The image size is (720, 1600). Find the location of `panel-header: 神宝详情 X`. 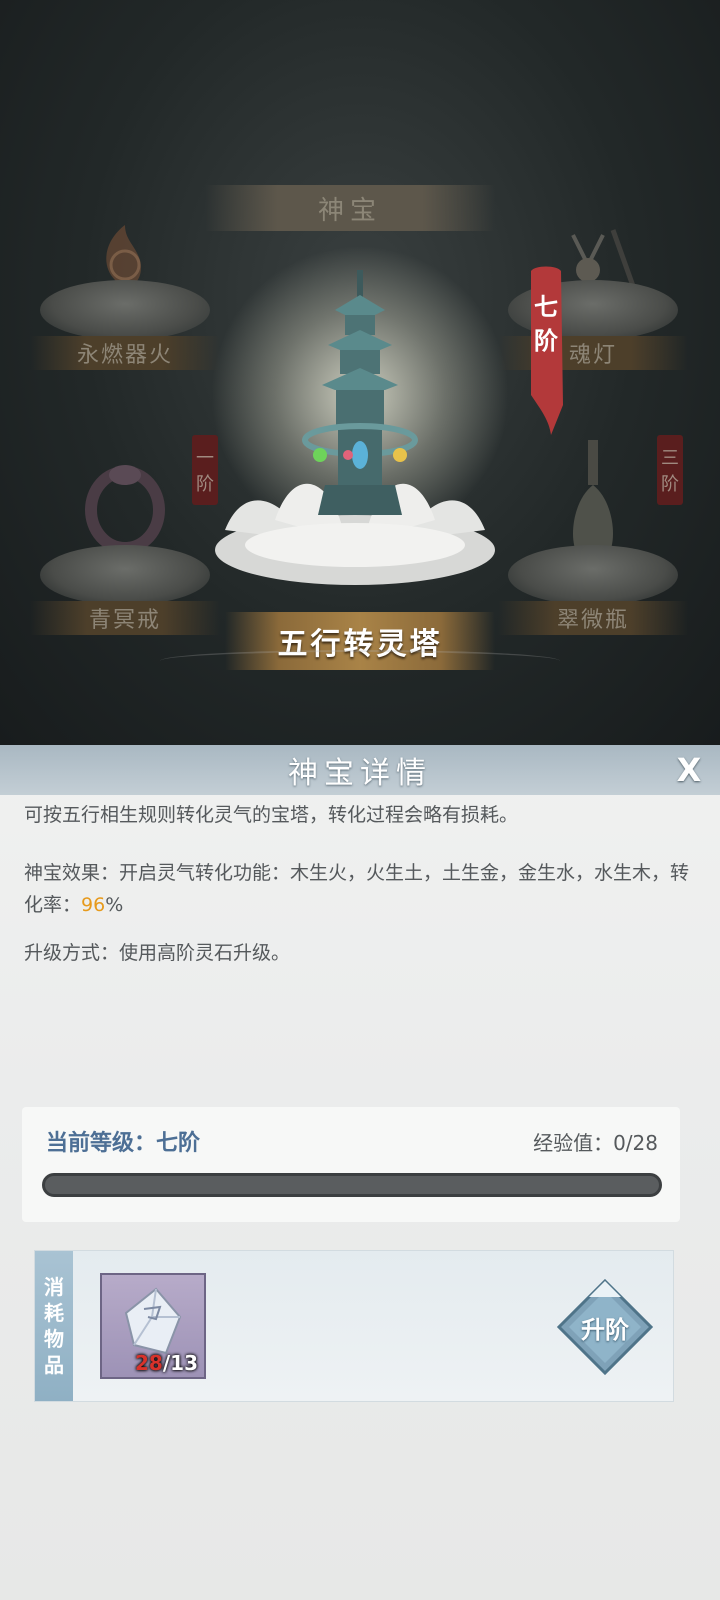

panel-header: 神宝详情 X is located at coordinates (360, 770).